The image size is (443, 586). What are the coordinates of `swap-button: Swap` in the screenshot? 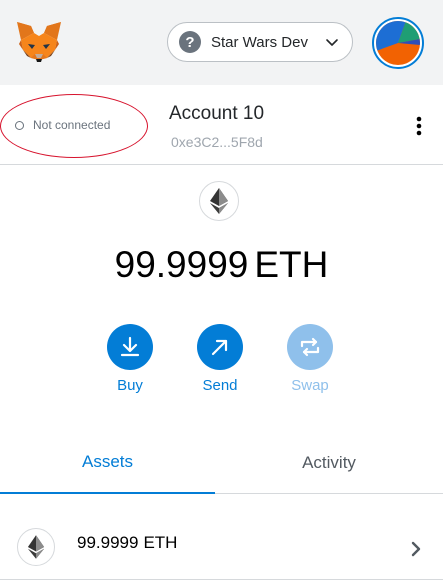 It's located at (310, 363).